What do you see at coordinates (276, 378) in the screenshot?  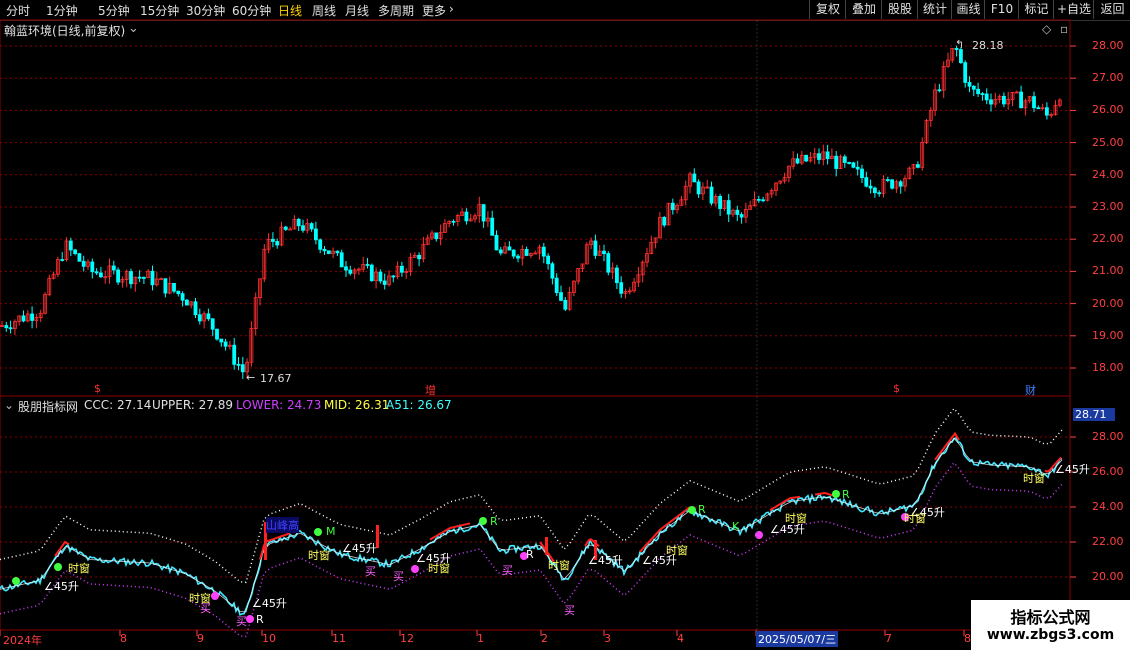 I see `low-price-label: 17.67` at bounding box center [276, 378].